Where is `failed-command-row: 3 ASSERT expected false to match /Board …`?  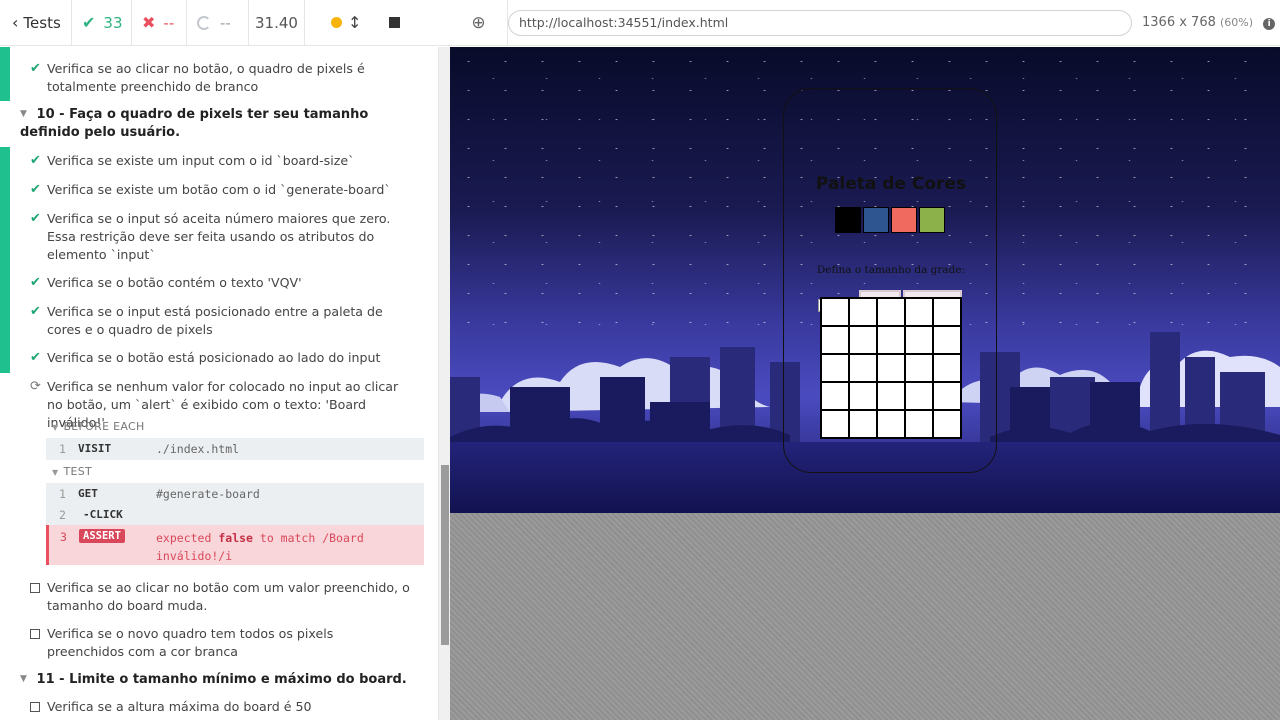 failed-command-row: 3 ASSERT expected false to match /Board … is located at coordinates (235, 545).